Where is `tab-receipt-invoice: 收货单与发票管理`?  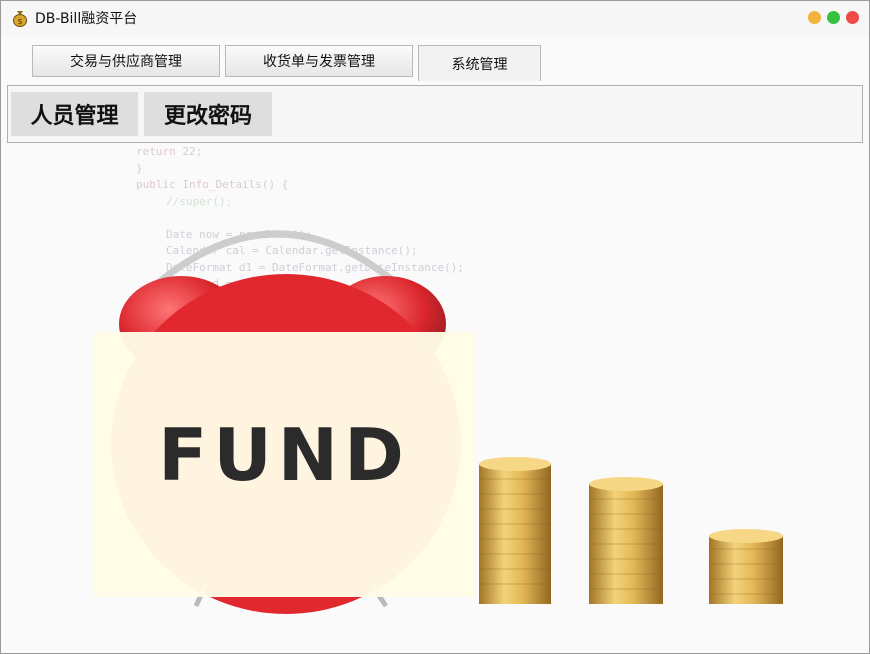
tab-receipt-invoice: 收货单与发票管理 is located at coordinates (319, 61).